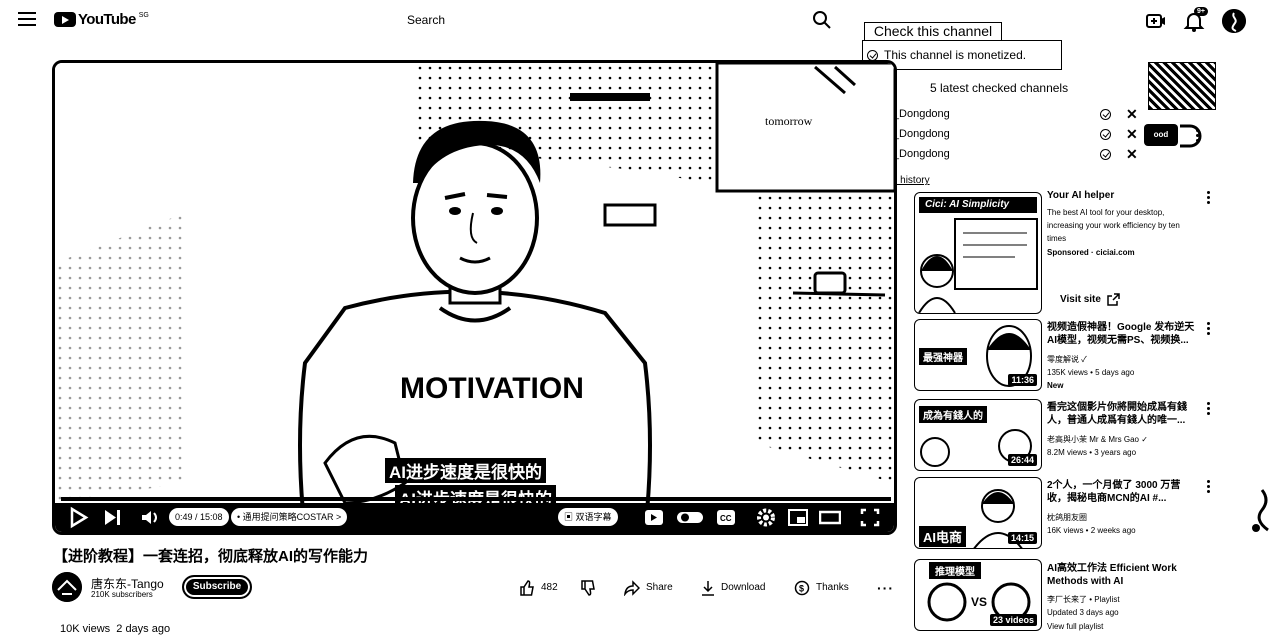 Image resolution: width=1280 pixels, height=637 pixels. I want to click on like-count: 482, so click(549, 587).